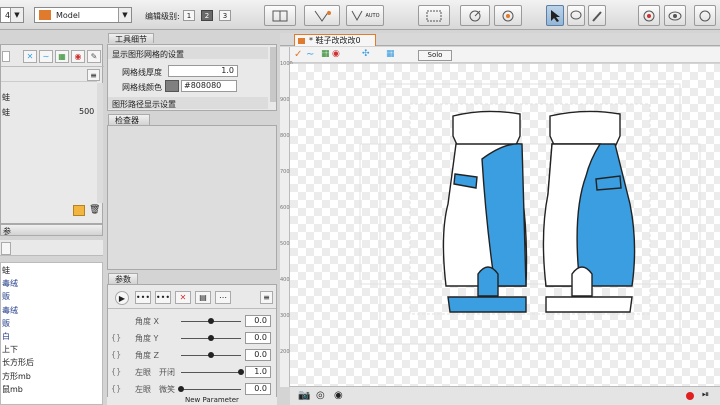 Image resolution: width=720 pixels, height=405 pixels. Describe the element at coordinates (576, 15) in the screenshot. I see `lasso-tool-button` at that location.